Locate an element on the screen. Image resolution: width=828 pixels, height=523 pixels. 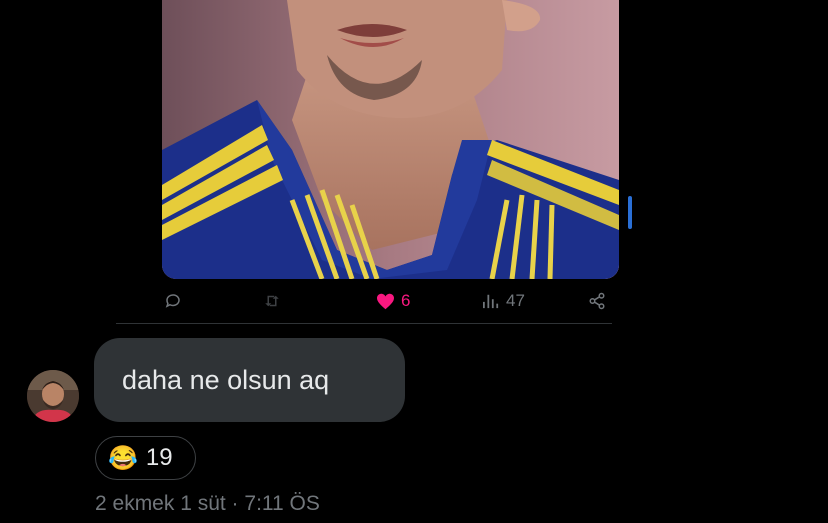
reaction-count: 19 is located at coordinates (159, 457).